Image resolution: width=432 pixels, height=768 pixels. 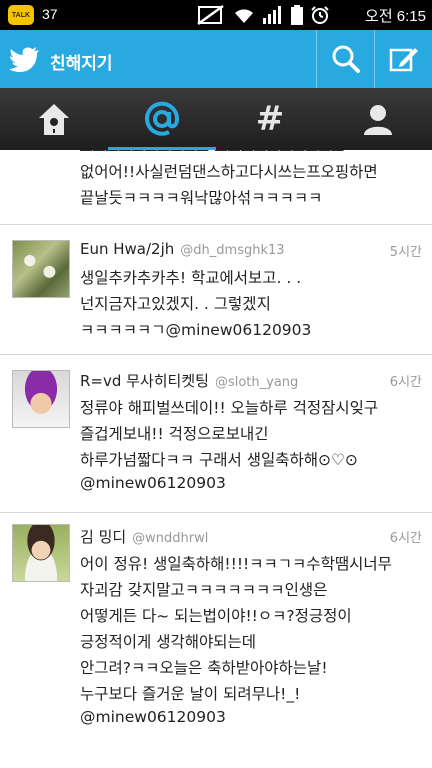 I want to click on author-handle: @dh_dmsghk13, so click(x=232, y=250).